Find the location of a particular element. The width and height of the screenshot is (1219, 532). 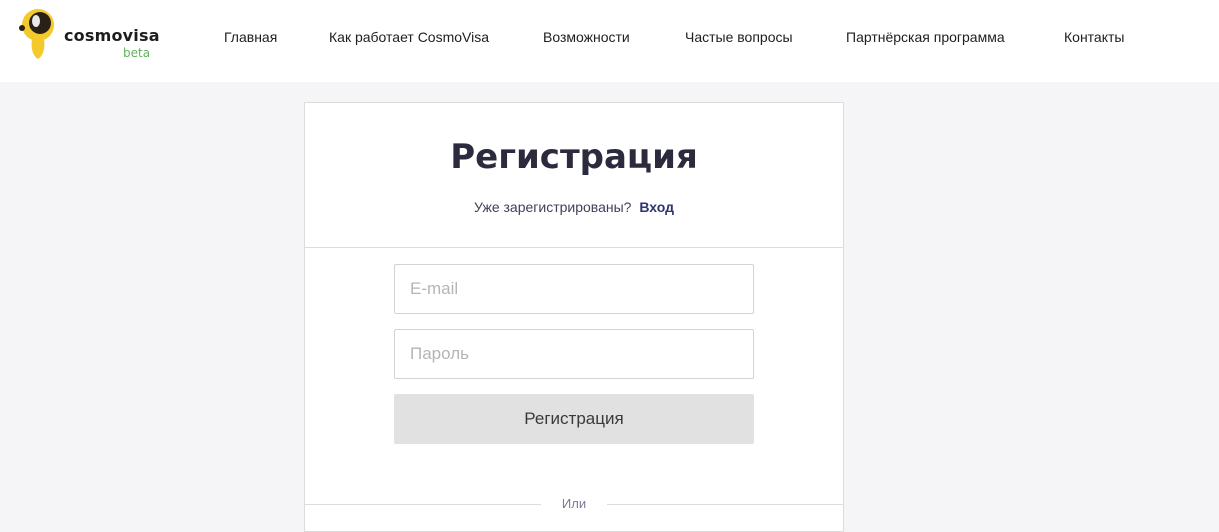

card-header: Регистрация Уже зарегистрированы? Вход is located at coordinates (574, 175).